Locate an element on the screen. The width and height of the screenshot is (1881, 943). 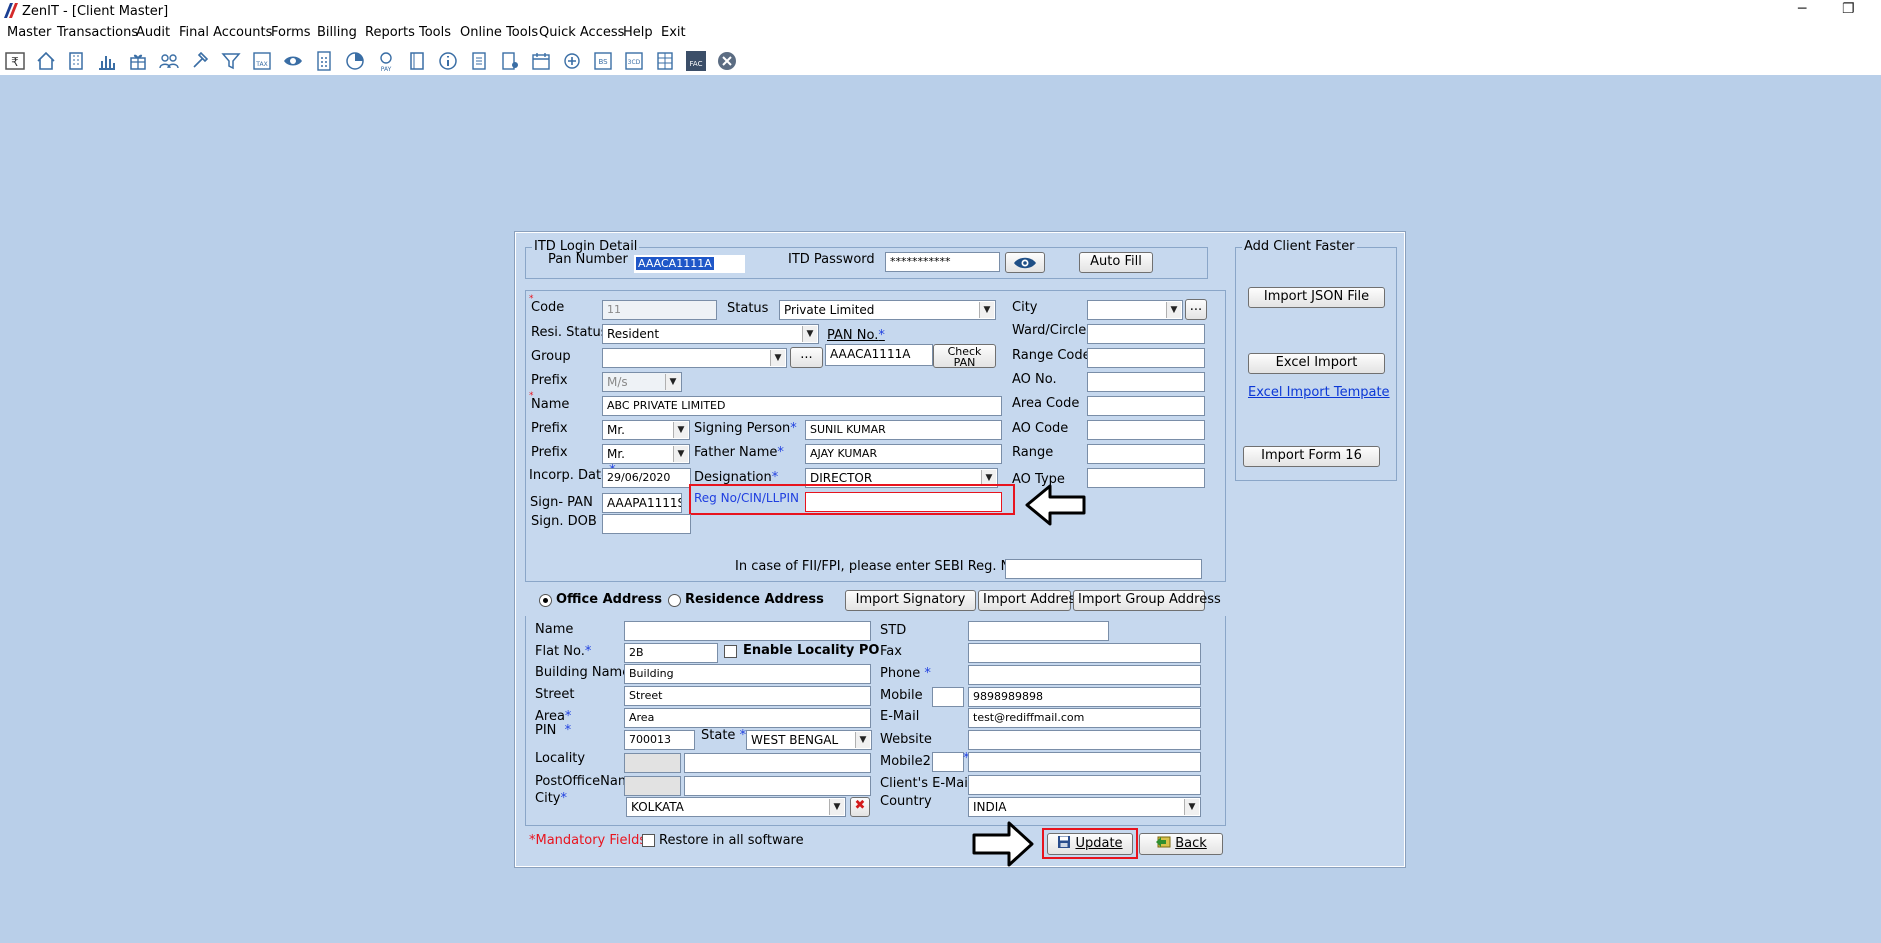
calculator-icon is located at coordinates (324, 61).